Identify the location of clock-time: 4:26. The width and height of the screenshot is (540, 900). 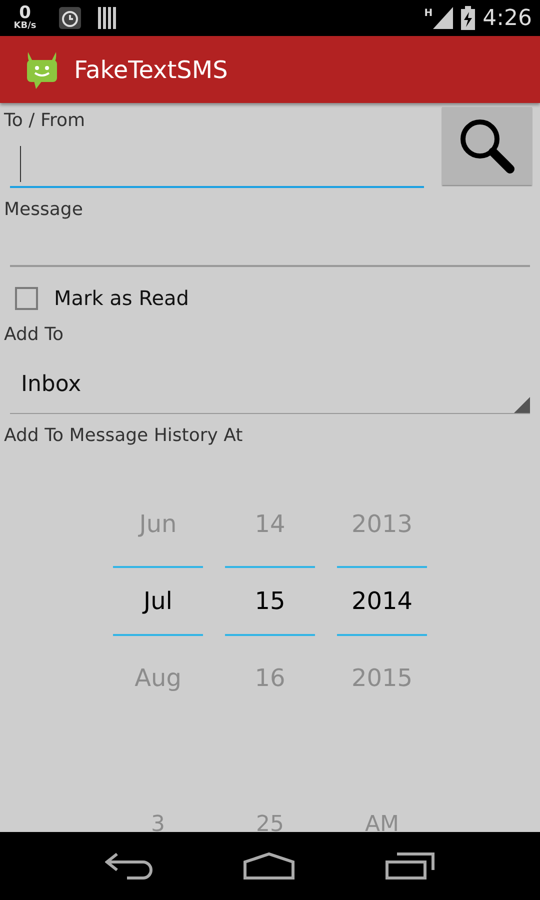
(507, 18).